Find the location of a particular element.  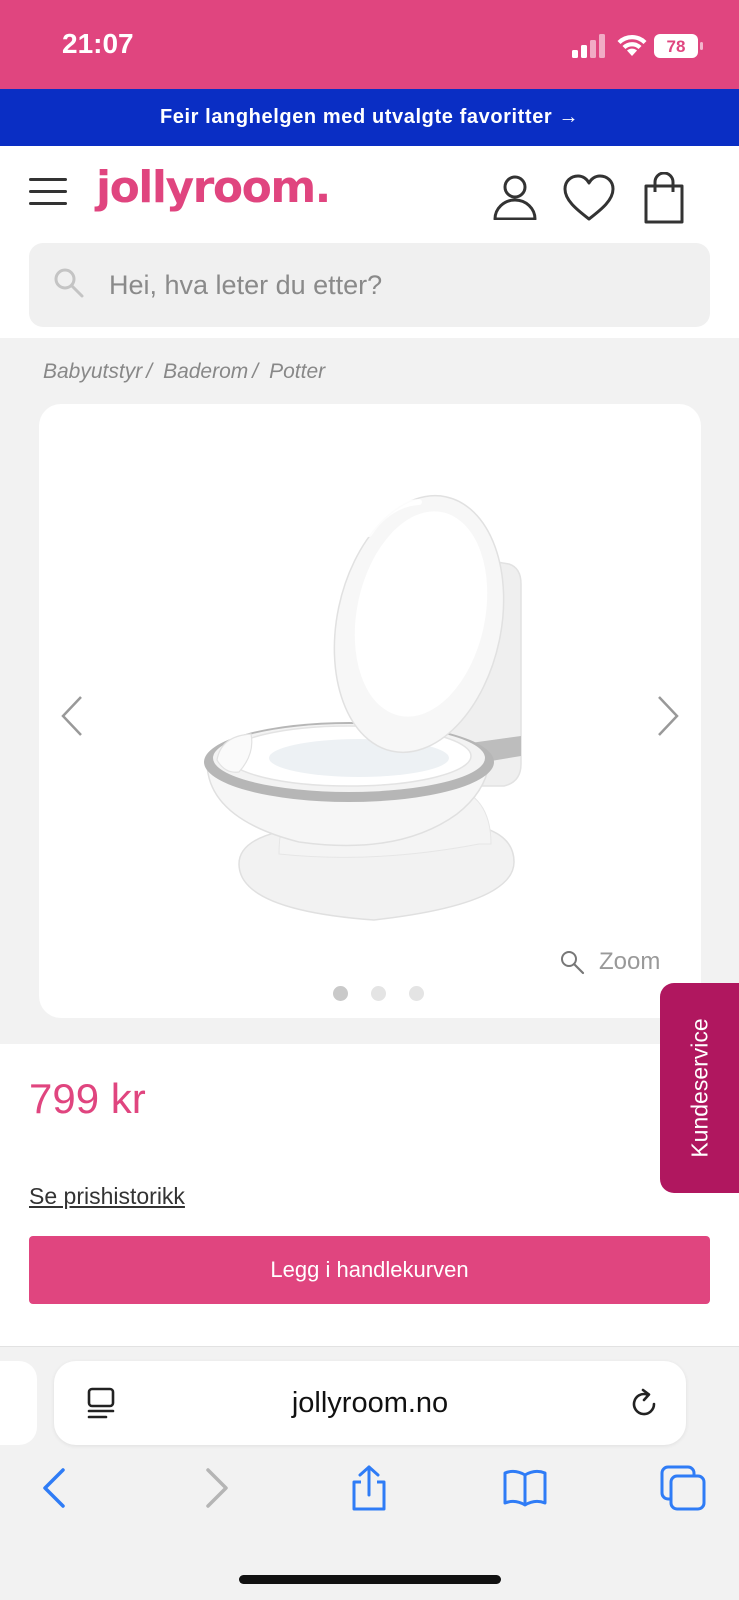

browser-nav-row is located at coordinates (369, 1495).